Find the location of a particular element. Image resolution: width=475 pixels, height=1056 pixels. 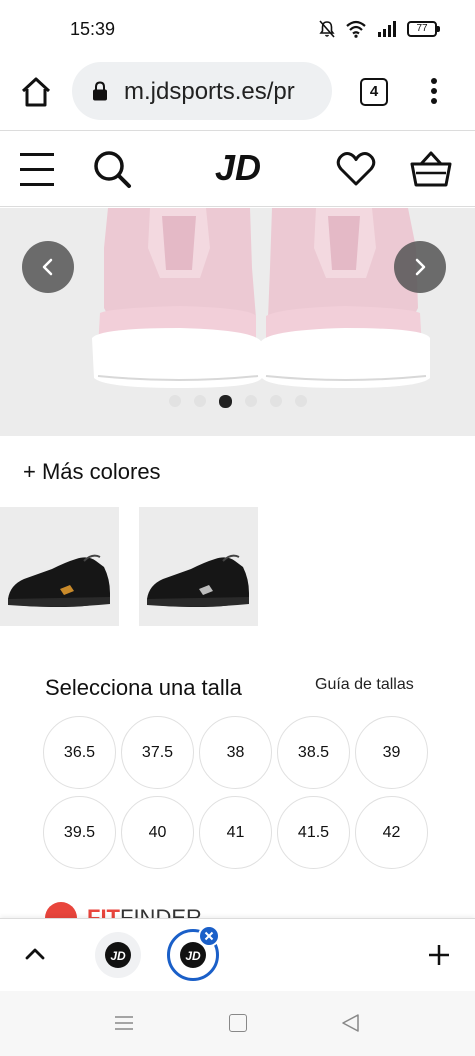

heart-icon is located at coordinates (356, 169).